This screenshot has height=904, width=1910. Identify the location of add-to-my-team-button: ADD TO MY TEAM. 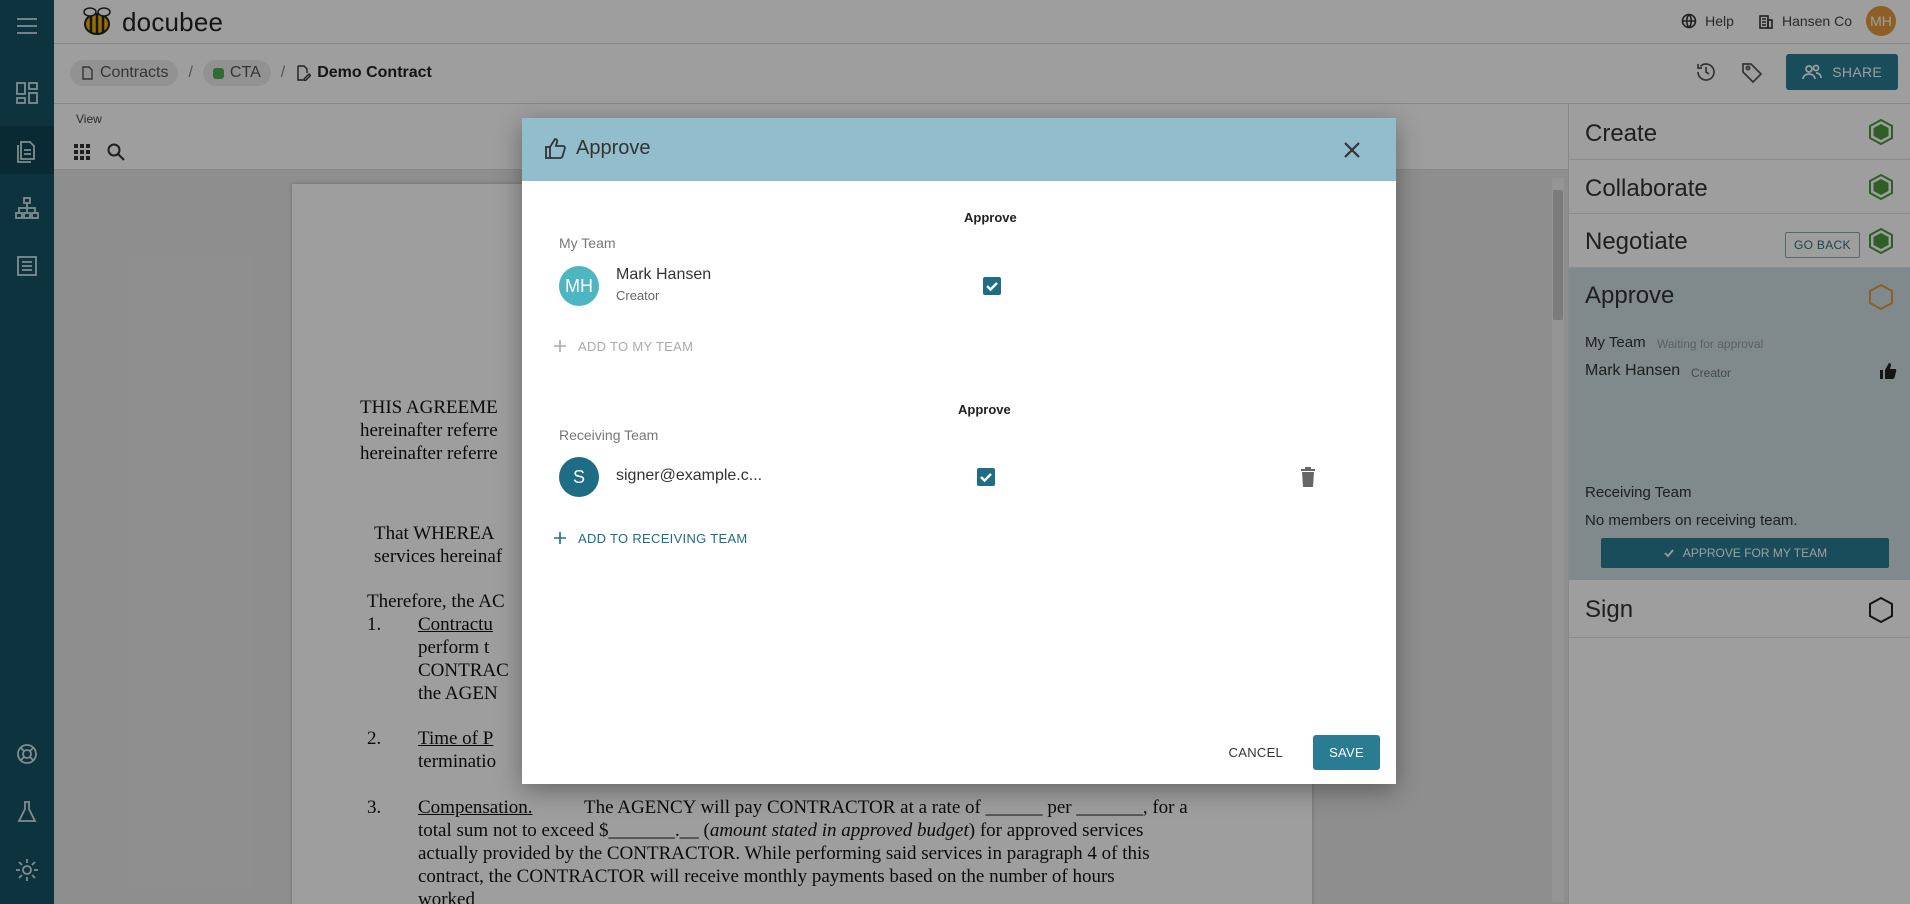
(622, 346).